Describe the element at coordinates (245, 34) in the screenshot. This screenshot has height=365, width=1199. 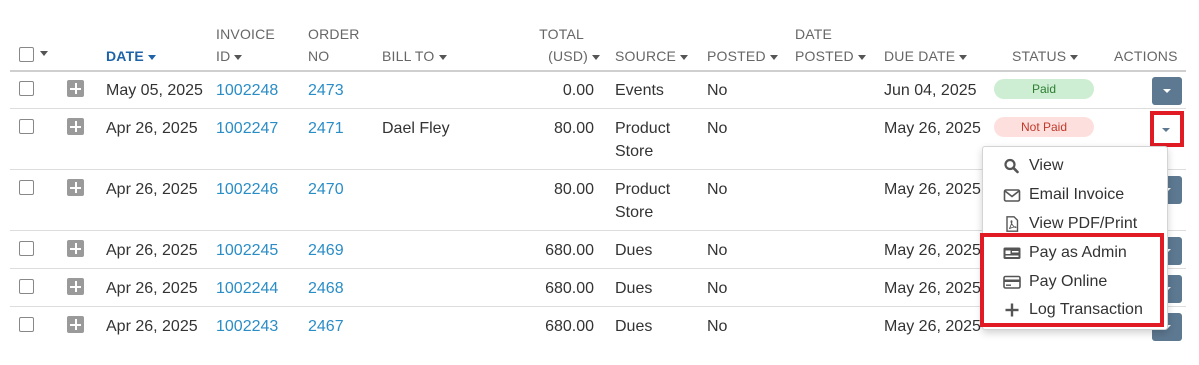
I see `column-header-label: INVOICE` at that location.